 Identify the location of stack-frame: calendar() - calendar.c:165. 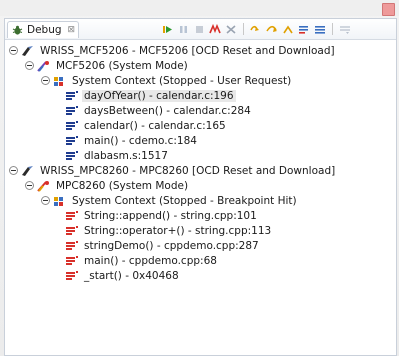
(146, 125).